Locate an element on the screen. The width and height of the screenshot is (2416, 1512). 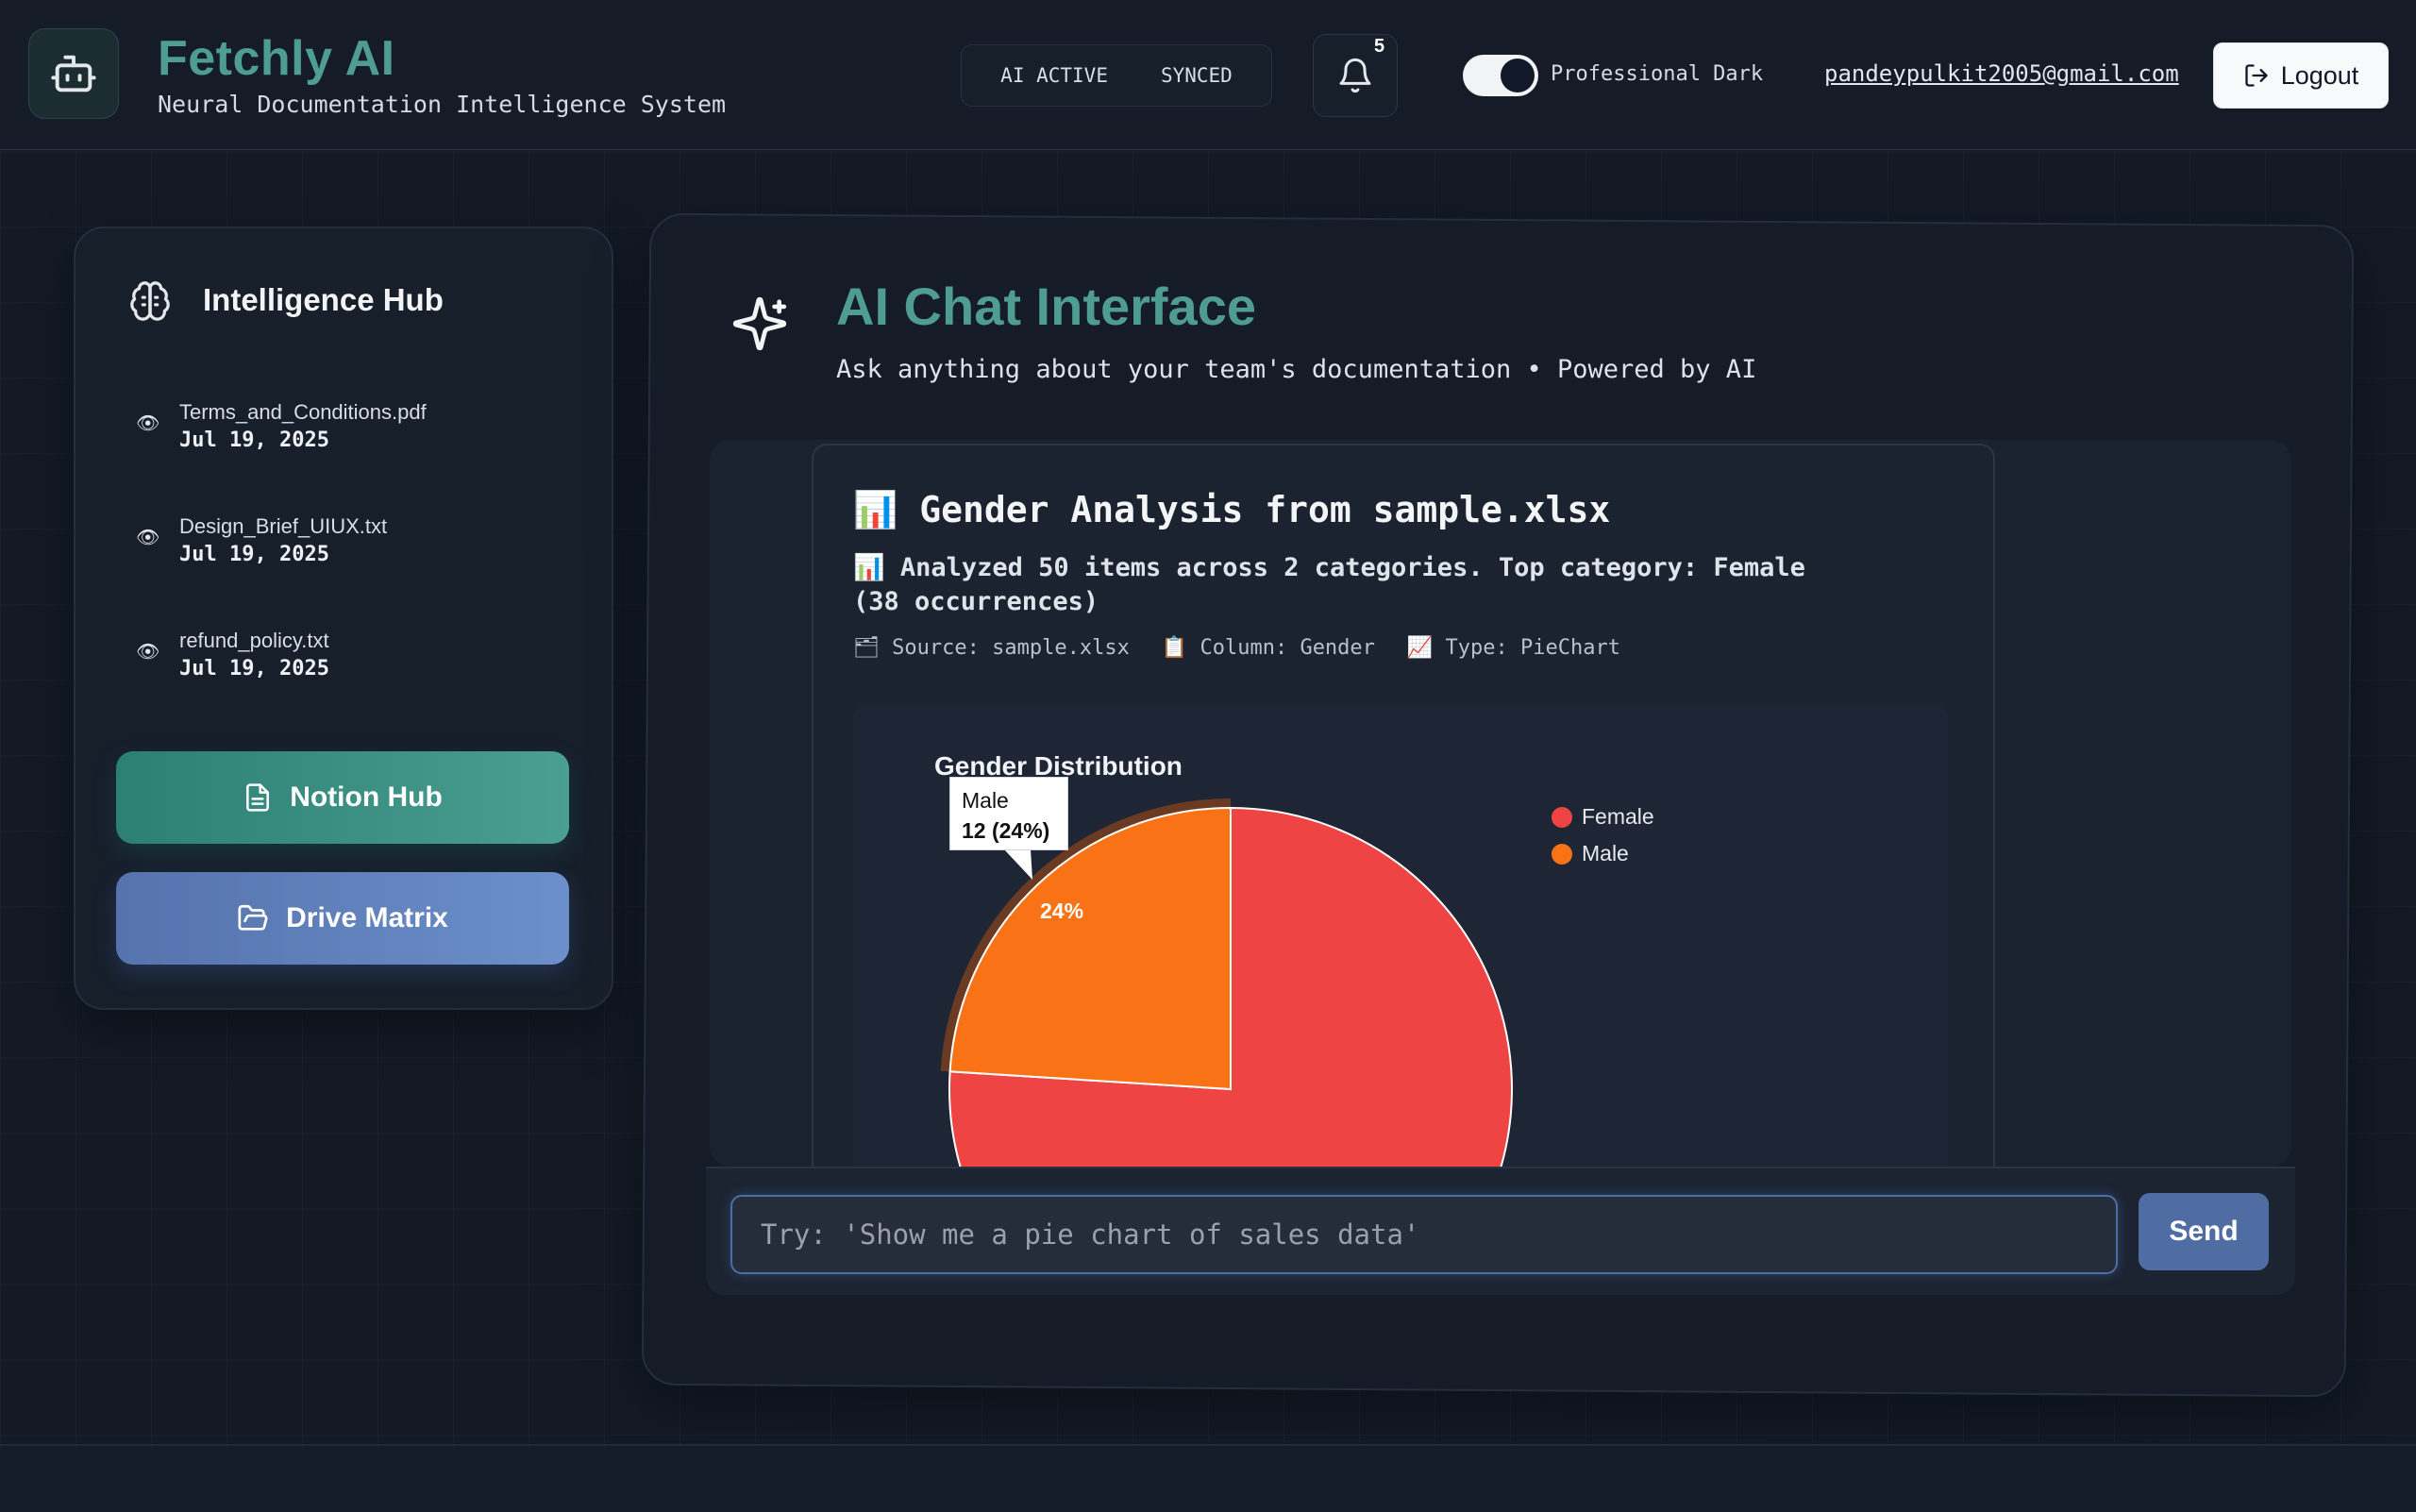
folder-open-icon is located at coordinates (253, 917).